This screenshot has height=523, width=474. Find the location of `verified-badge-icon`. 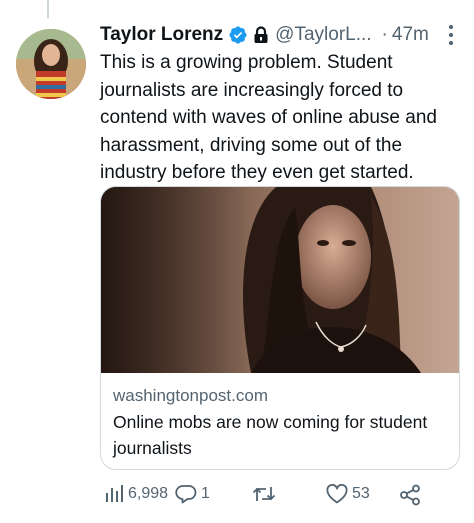

verified-badge-icon is located at coordinates (238, 35).